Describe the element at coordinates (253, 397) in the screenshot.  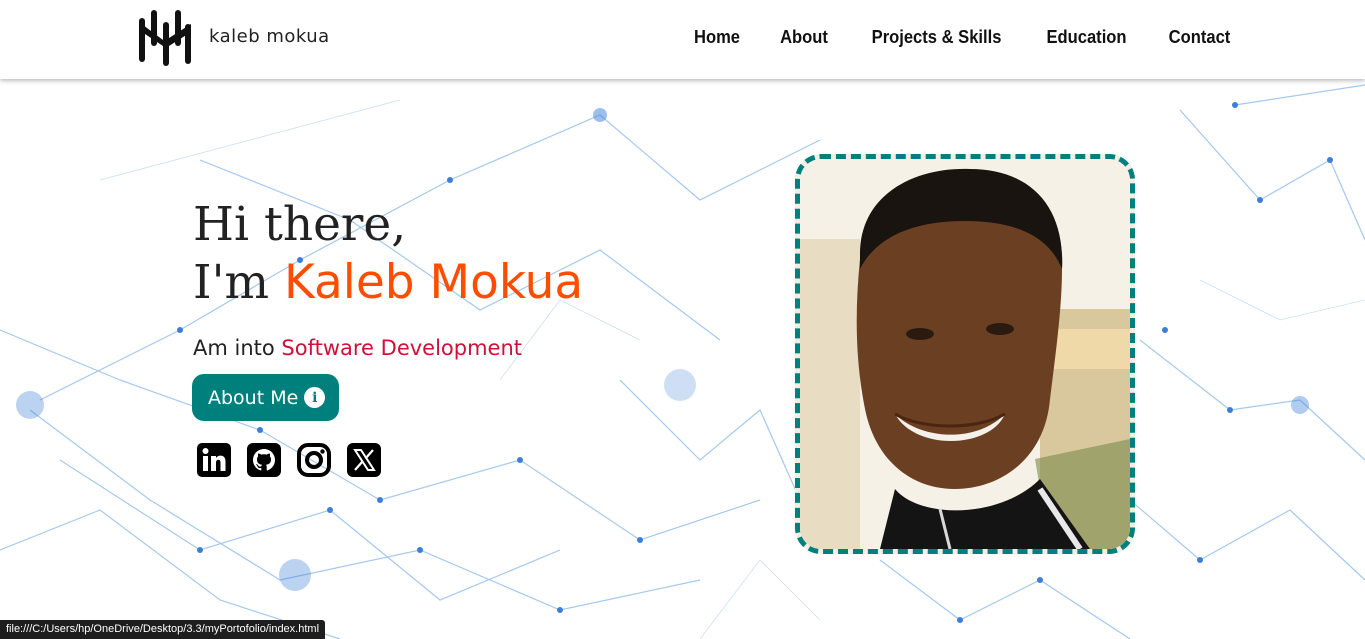
I see `about-me-label: About Me` at that location.